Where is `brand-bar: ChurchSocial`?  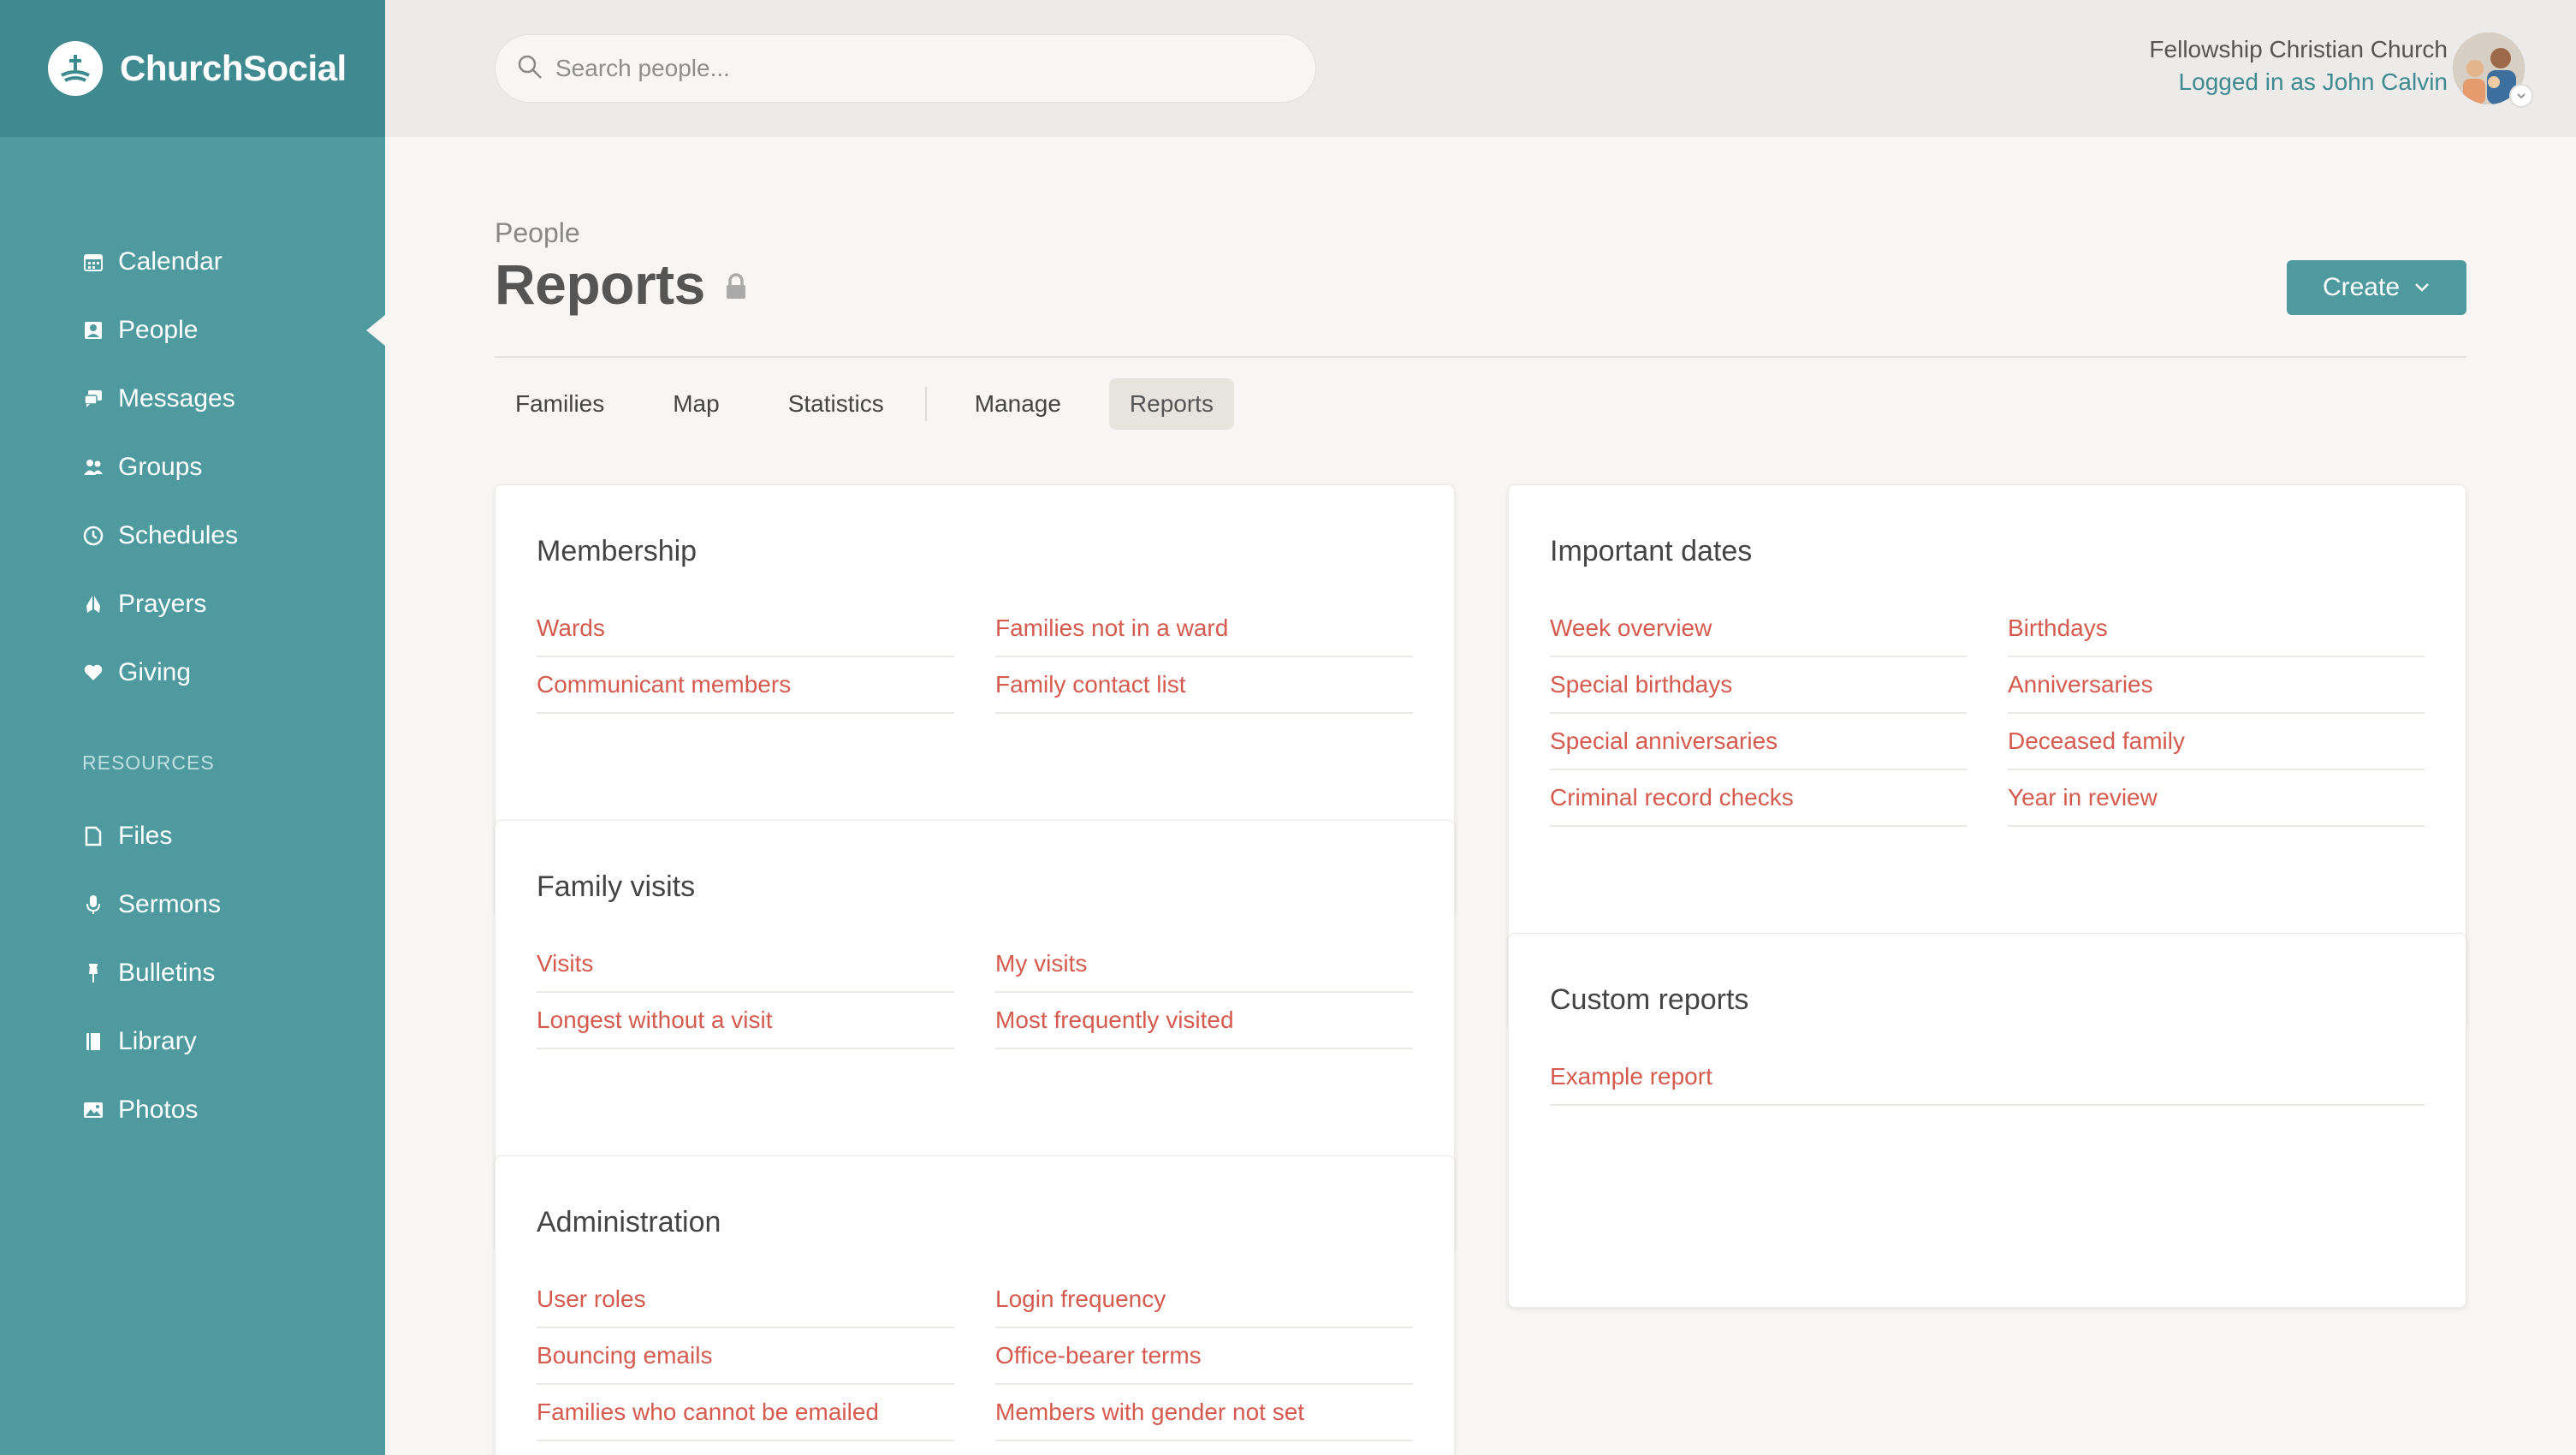 brand-bar: ChurchSocial is located at coordinates (192, 68).